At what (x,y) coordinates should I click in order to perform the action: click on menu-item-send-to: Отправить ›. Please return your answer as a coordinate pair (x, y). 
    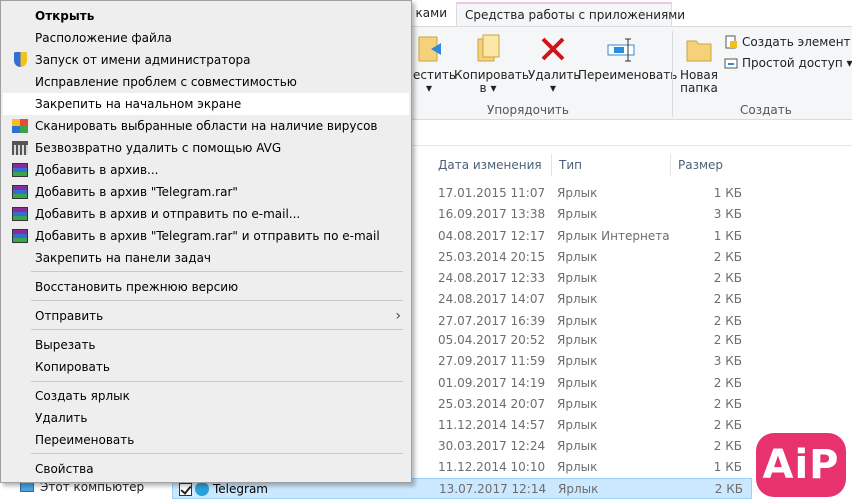
    Looking at the image, I should click on (206, 316).